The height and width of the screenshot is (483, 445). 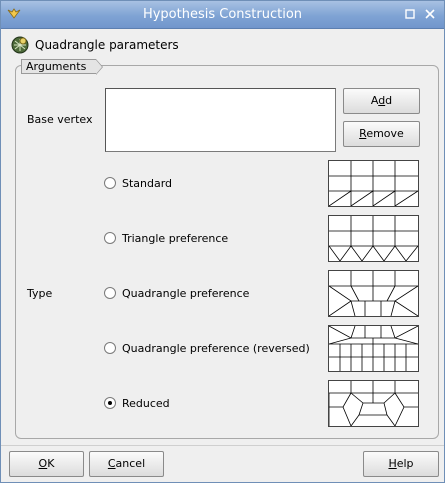 I want to click on preview-quadrangle-preference-reversed, so click(x=373, y=348).